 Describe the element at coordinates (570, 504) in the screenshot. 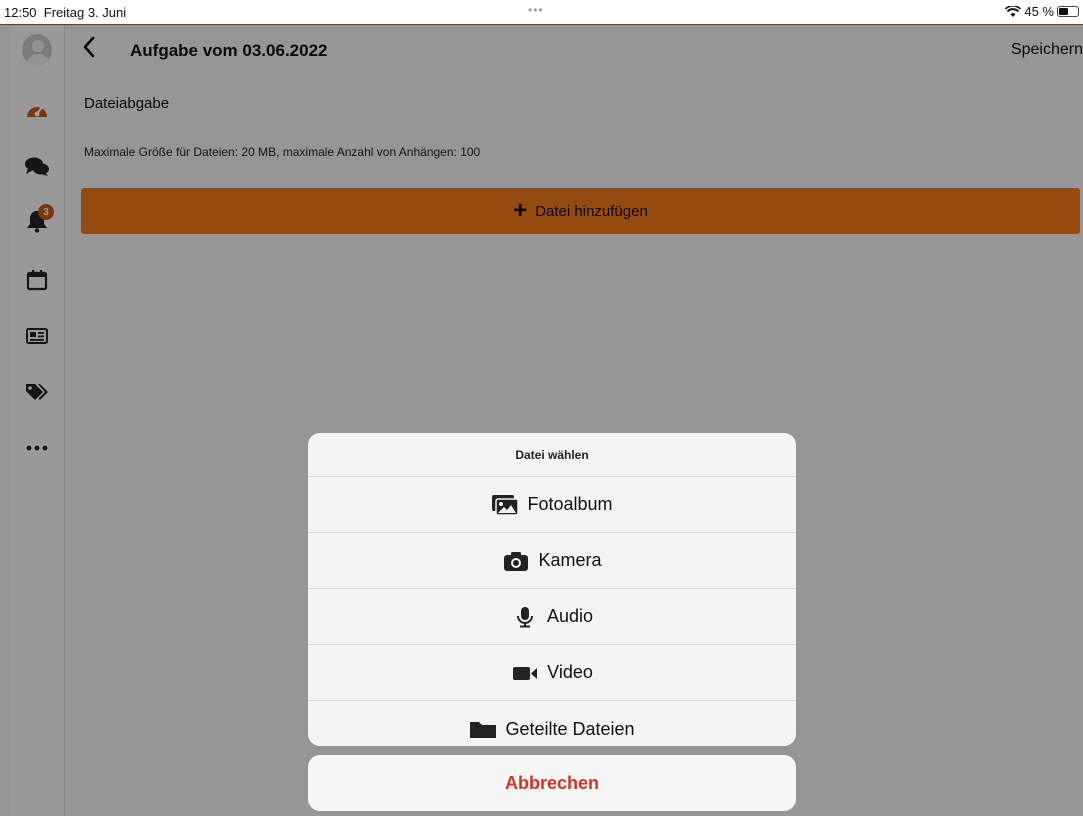

I see `option-label: Fotoalbum` at that location.